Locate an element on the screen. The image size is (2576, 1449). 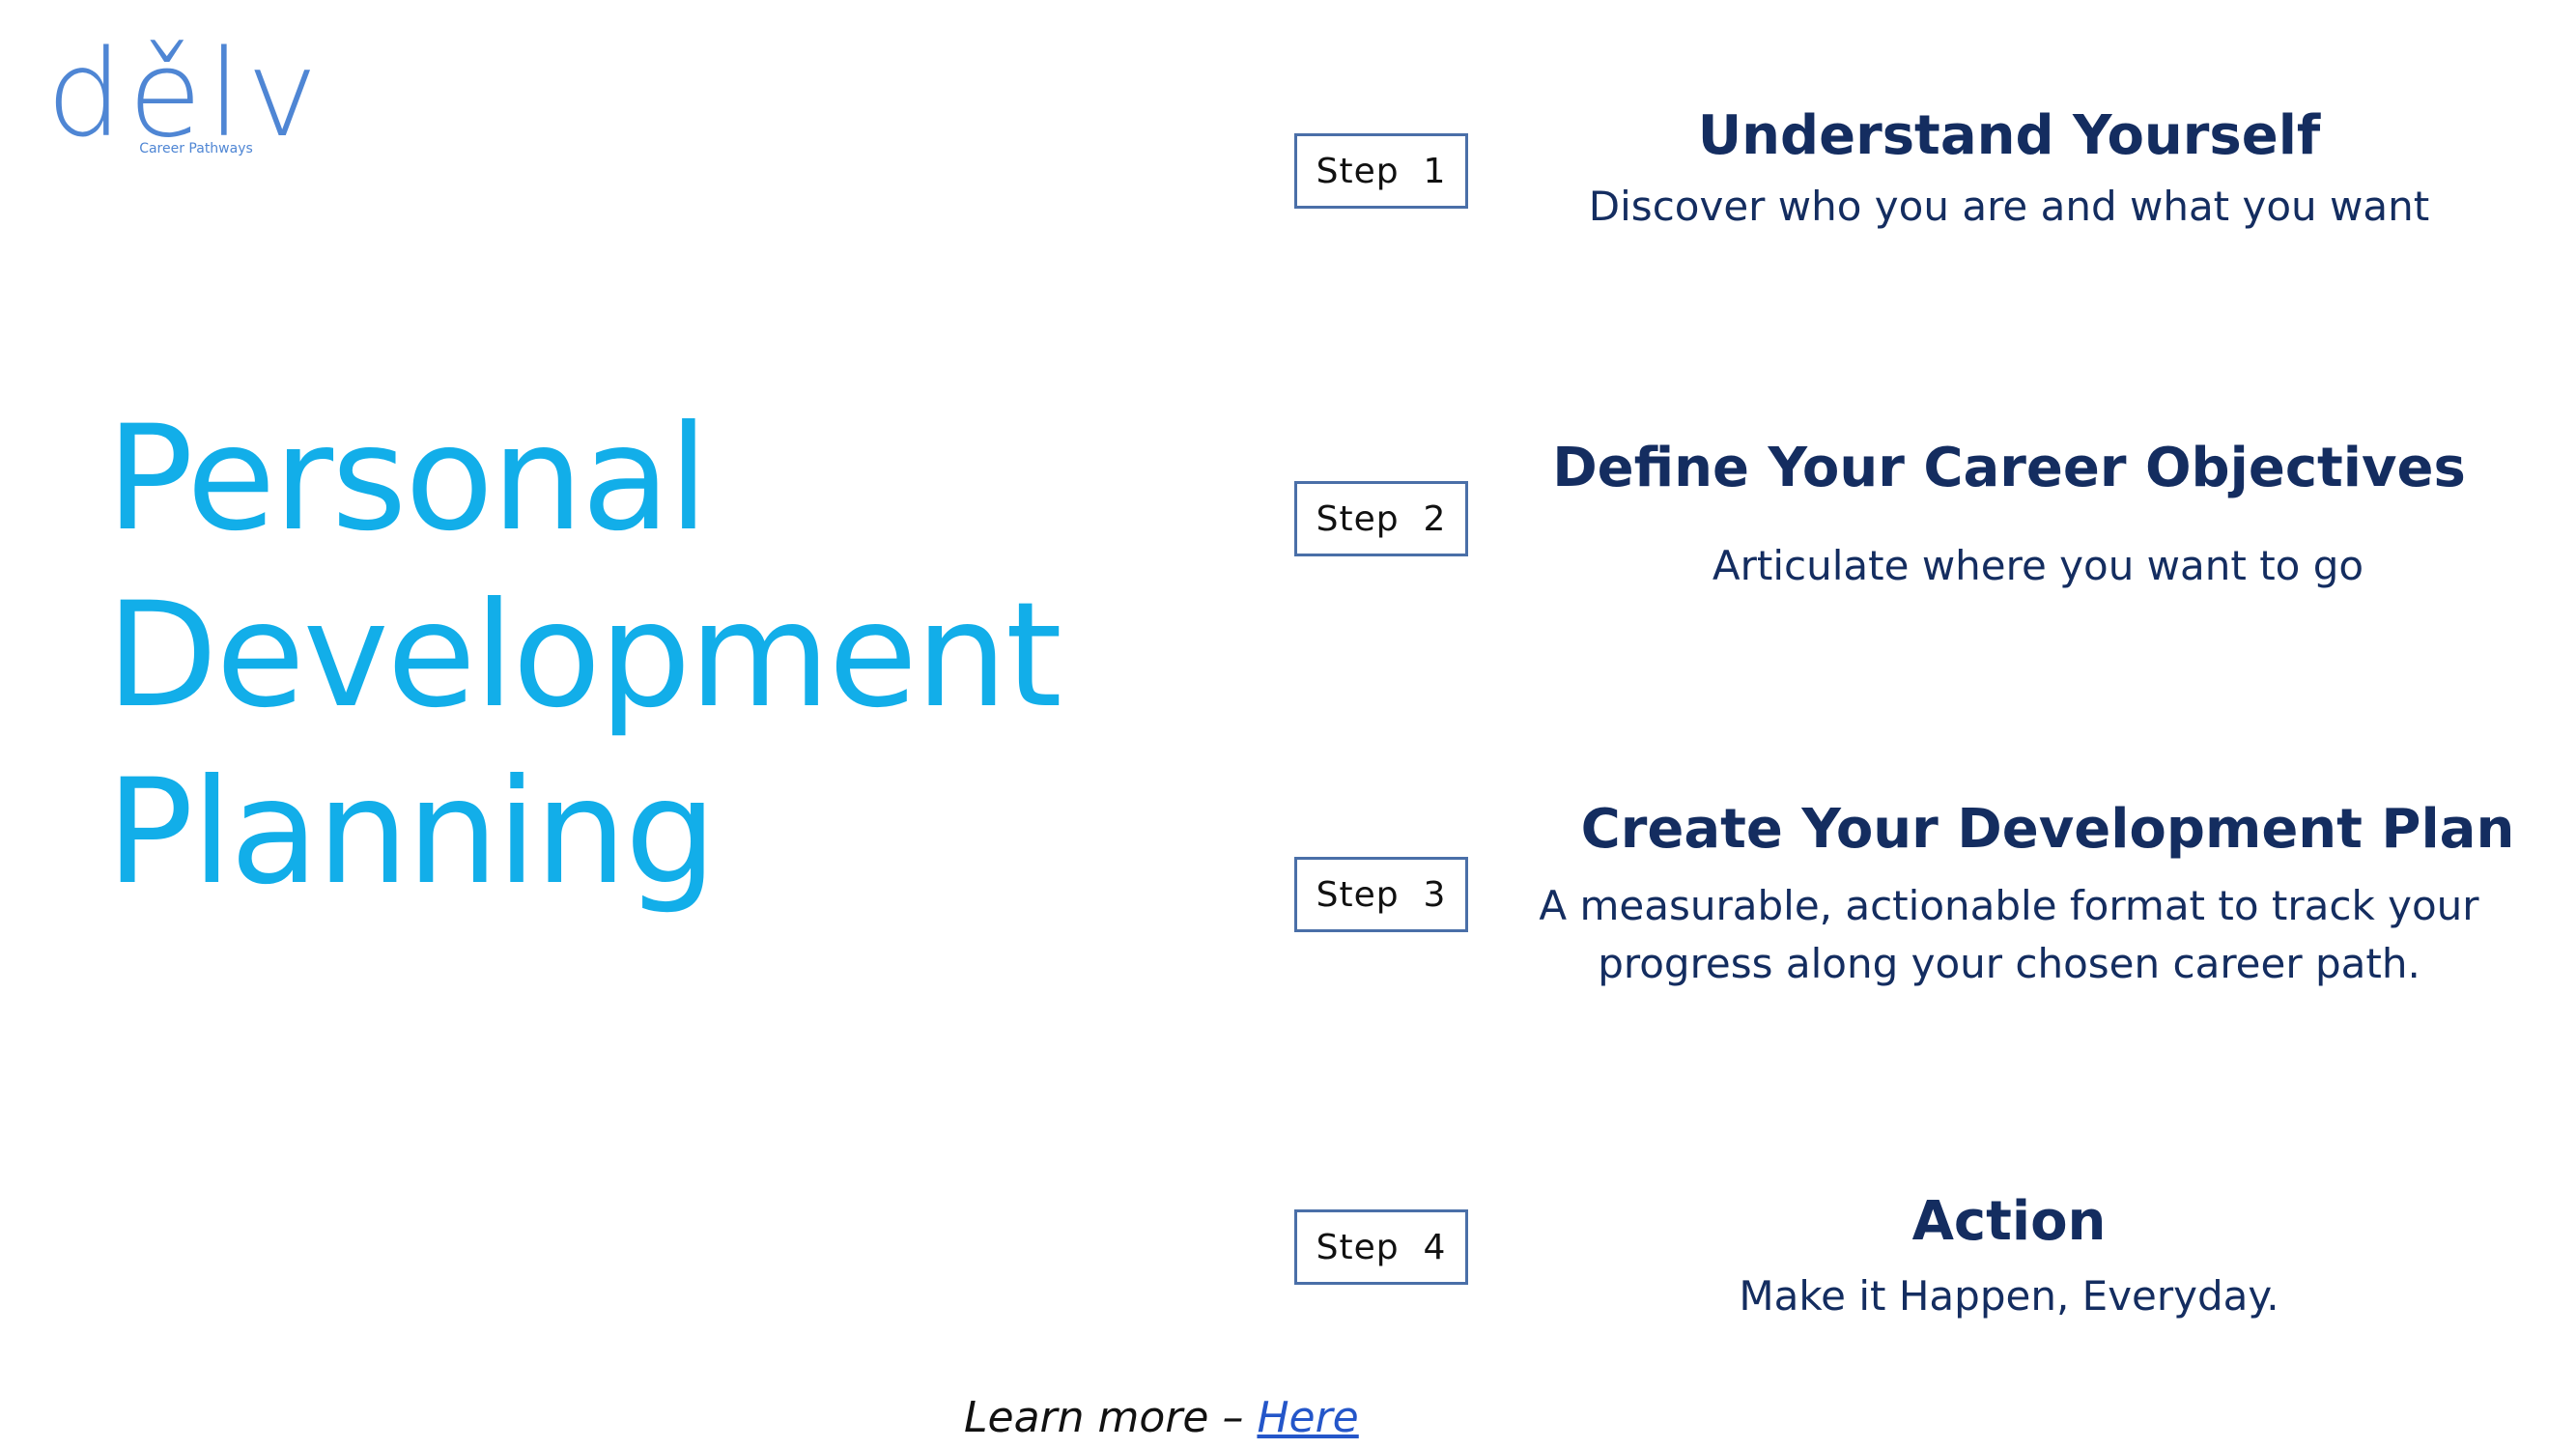
step-2-description: Articulate where you want to go is located at coordinates (2038, 565).